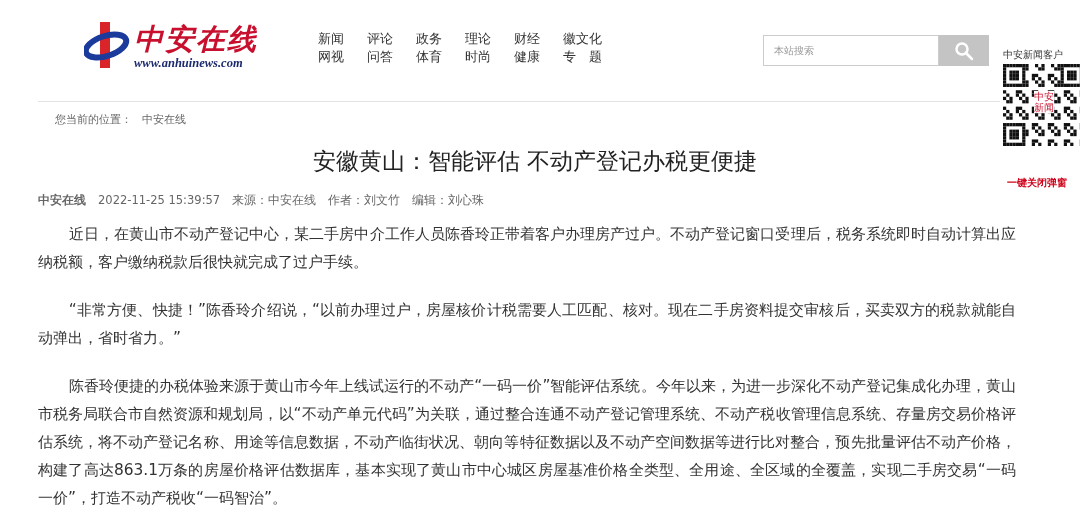  What do you see at coordinates (385, 39) in the screenshot?
I see `nav-link: 评论` at bounding box center [385, 39].